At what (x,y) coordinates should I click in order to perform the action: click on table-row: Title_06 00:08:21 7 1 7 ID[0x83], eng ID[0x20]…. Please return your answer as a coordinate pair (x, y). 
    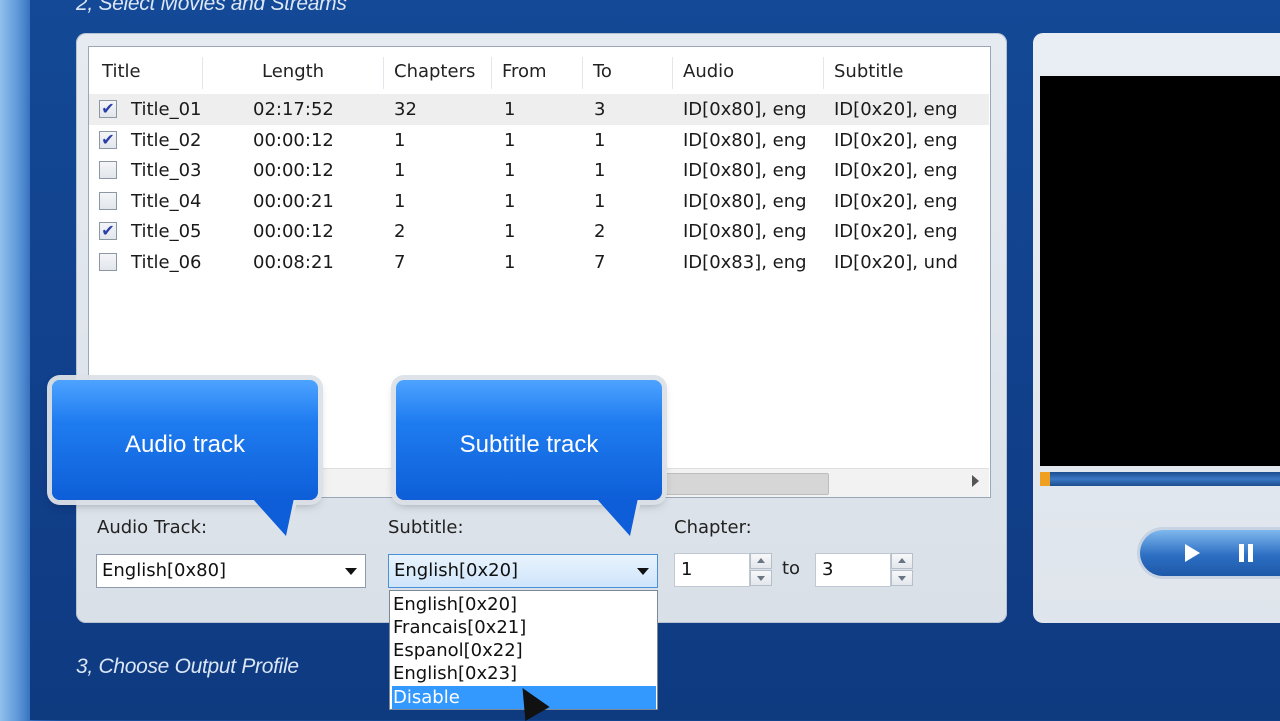
    Looking at the image, I should click on (539, 262).